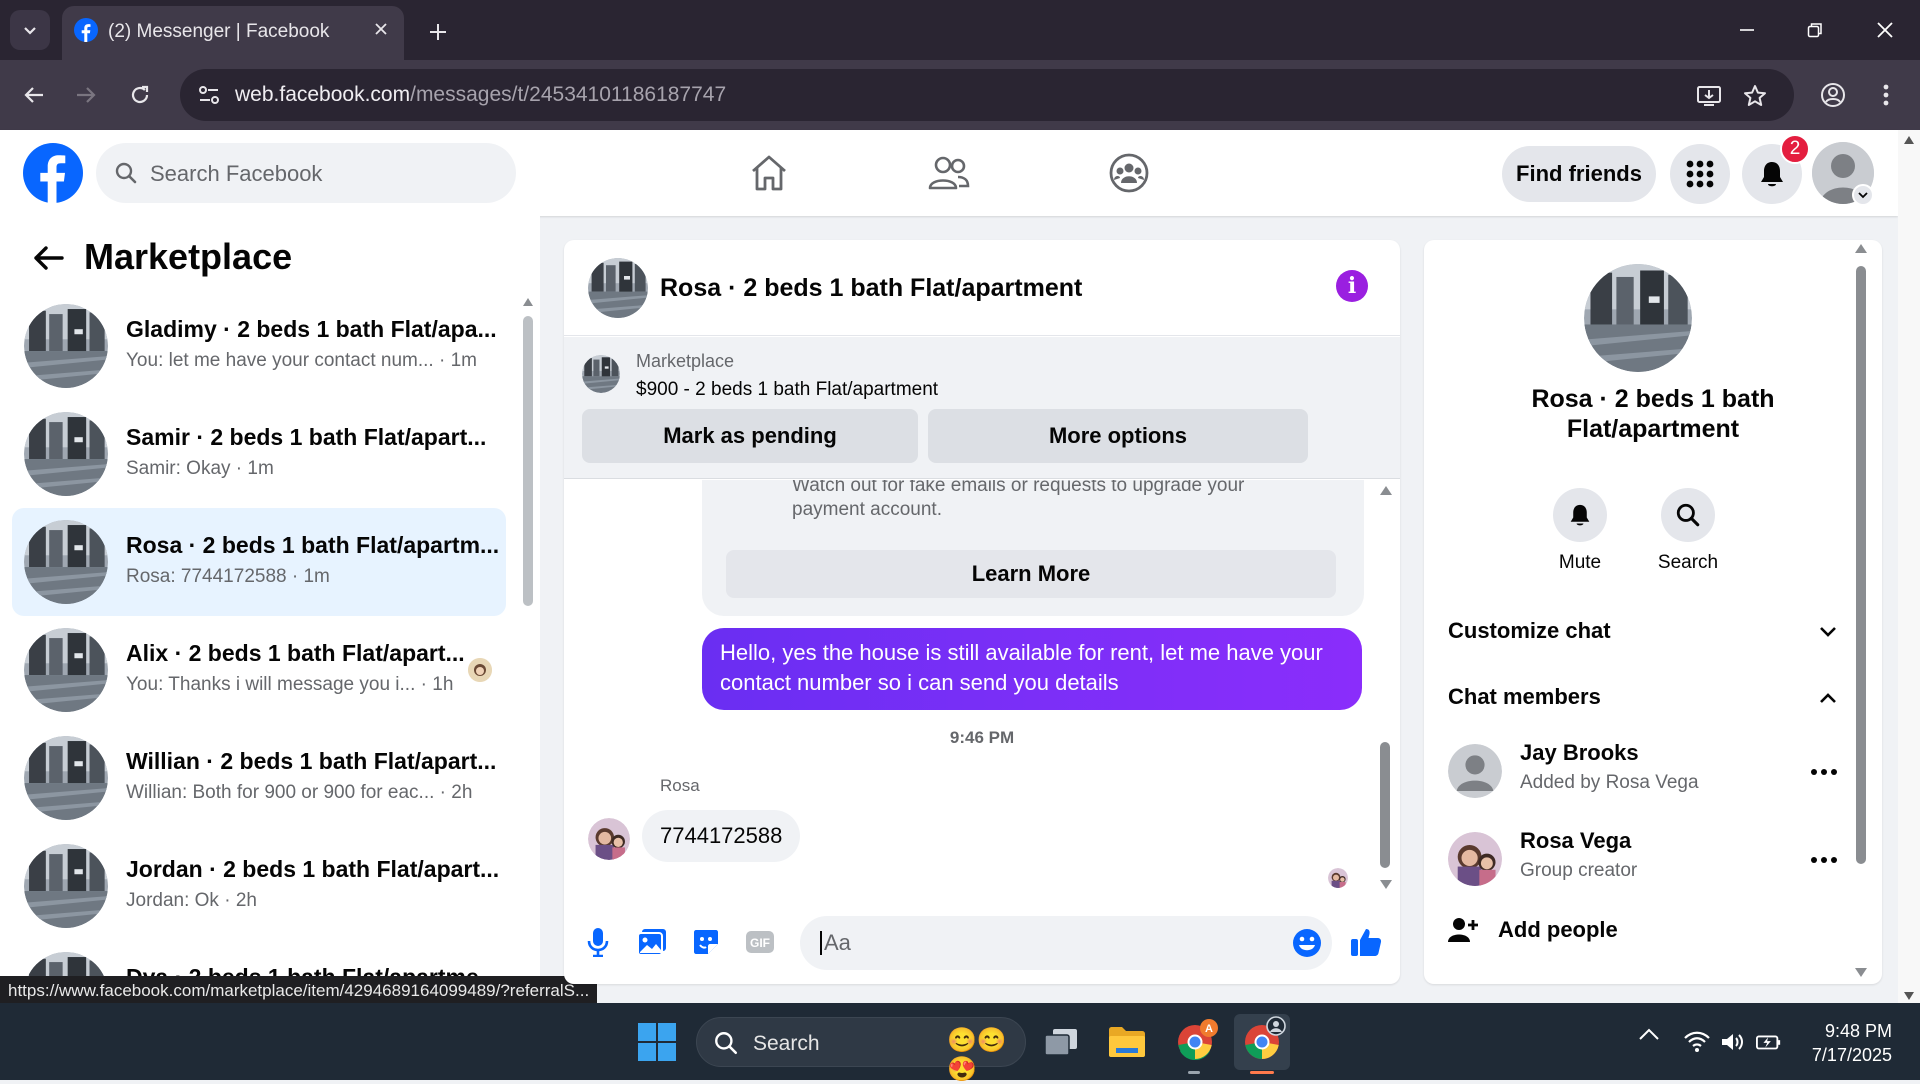  I want to click on search-action: Search, so click(1688, 531).